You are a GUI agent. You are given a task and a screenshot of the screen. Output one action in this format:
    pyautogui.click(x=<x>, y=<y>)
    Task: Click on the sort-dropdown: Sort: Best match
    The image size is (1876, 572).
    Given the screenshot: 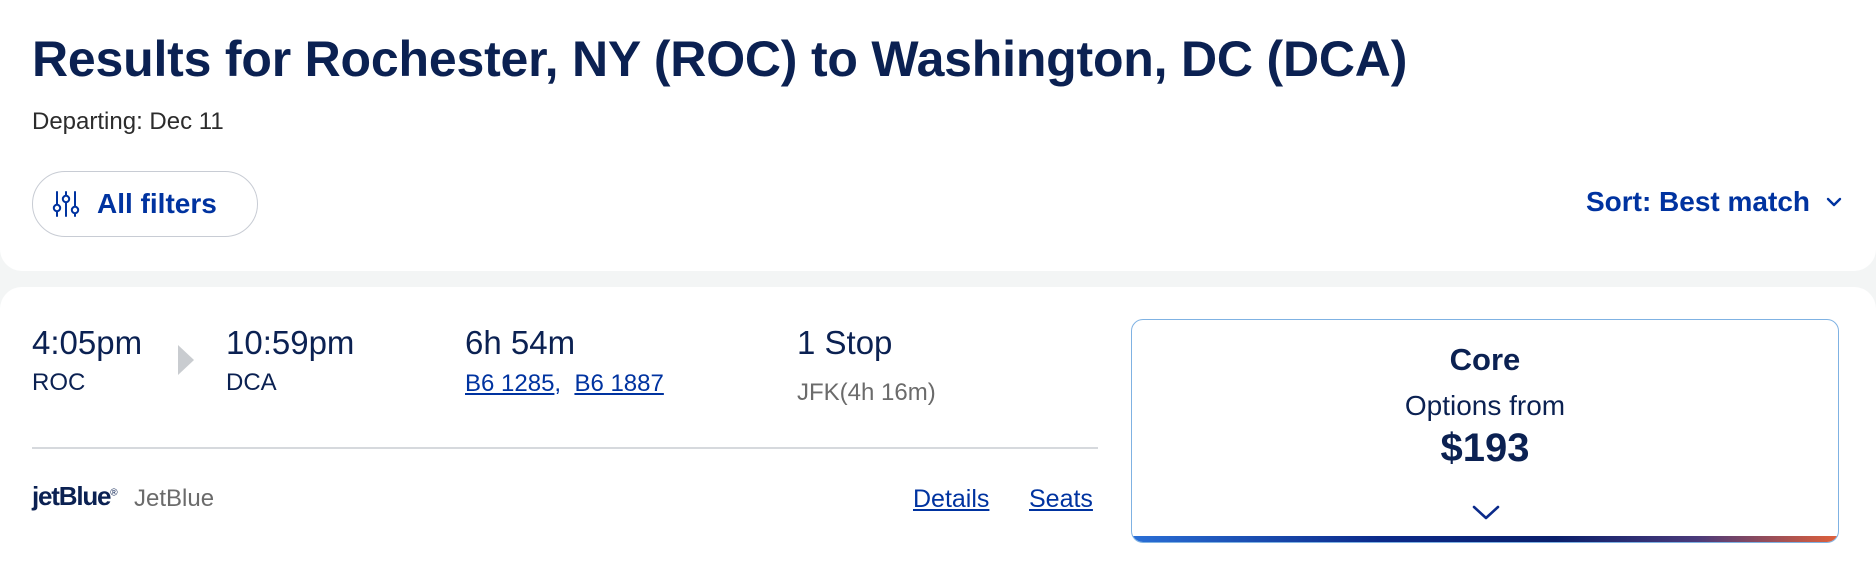 What is the action you would take?
    pyautogui.click(x=1715, y=202)
    